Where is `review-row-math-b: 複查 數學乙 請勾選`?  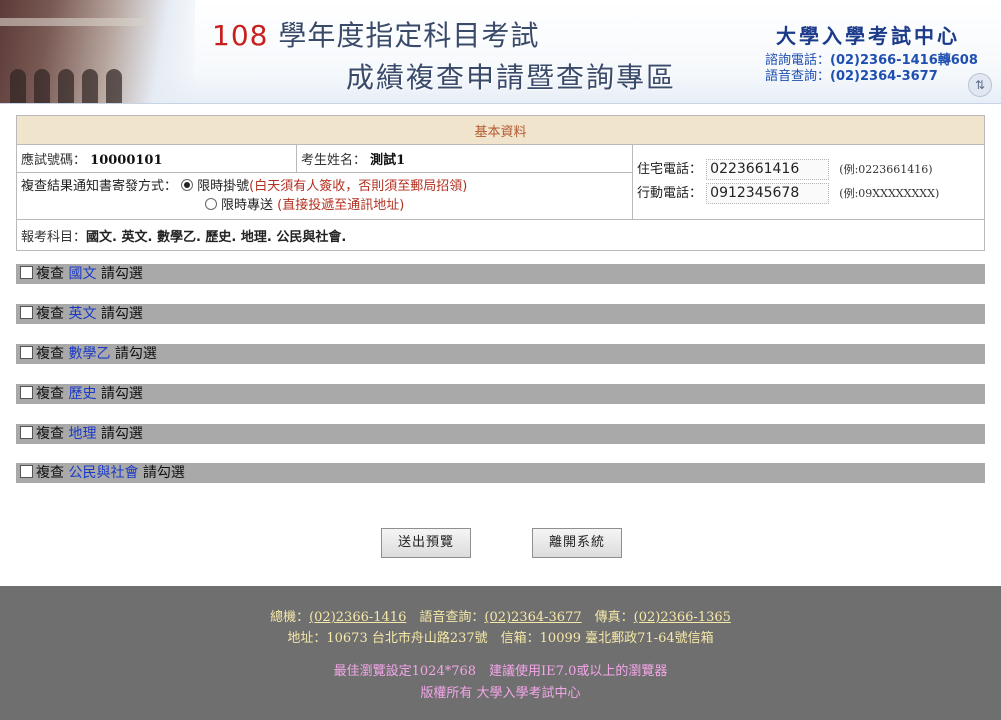 review-row-math-b: 複查 數學乙 請勾選 is located at coordinates (500, 354).